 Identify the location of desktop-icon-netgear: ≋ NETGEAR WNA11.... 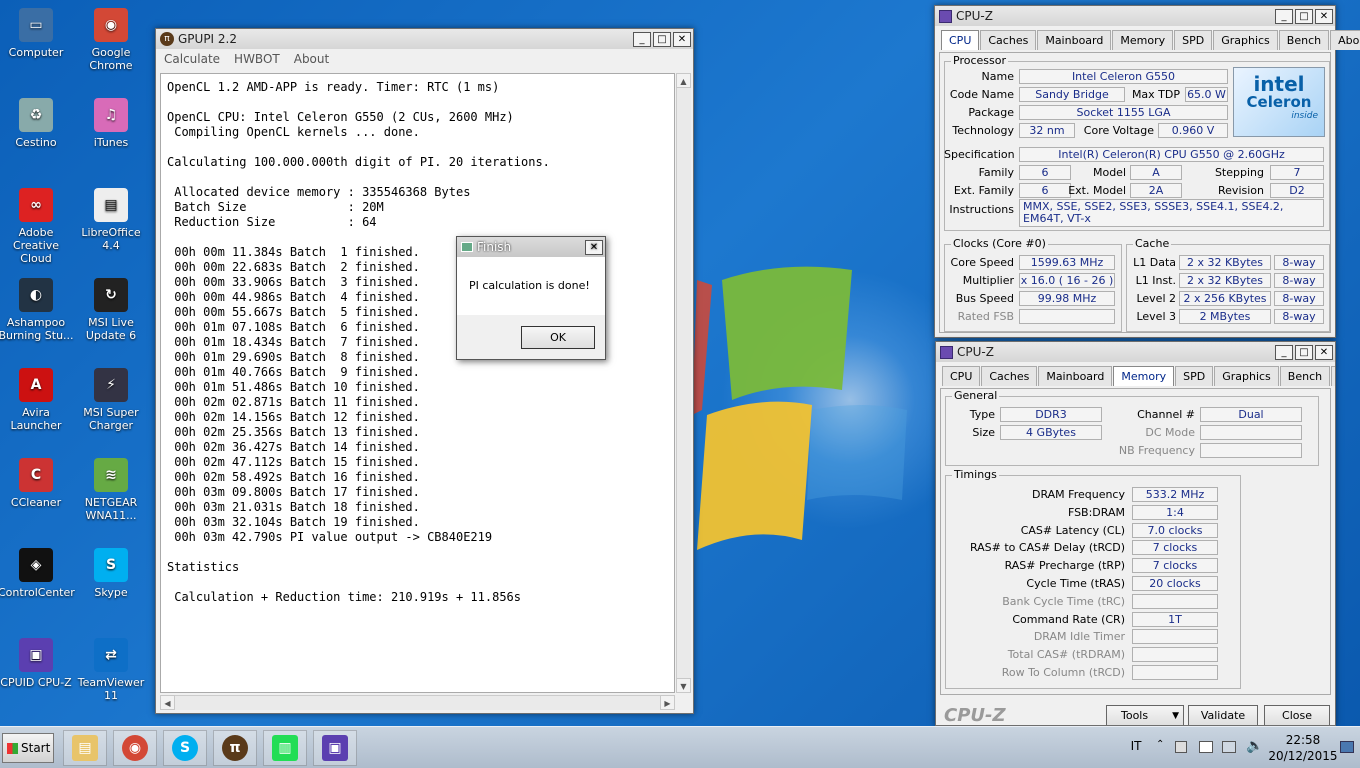
(111, 490).